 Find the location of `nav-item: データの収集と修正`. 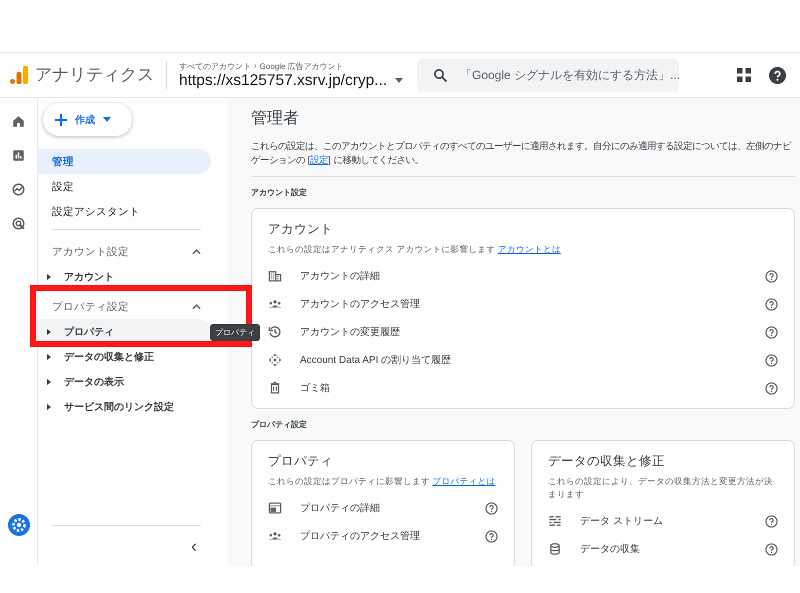

nav-item: データの収集と修正 is located at coordinates (124, 356).